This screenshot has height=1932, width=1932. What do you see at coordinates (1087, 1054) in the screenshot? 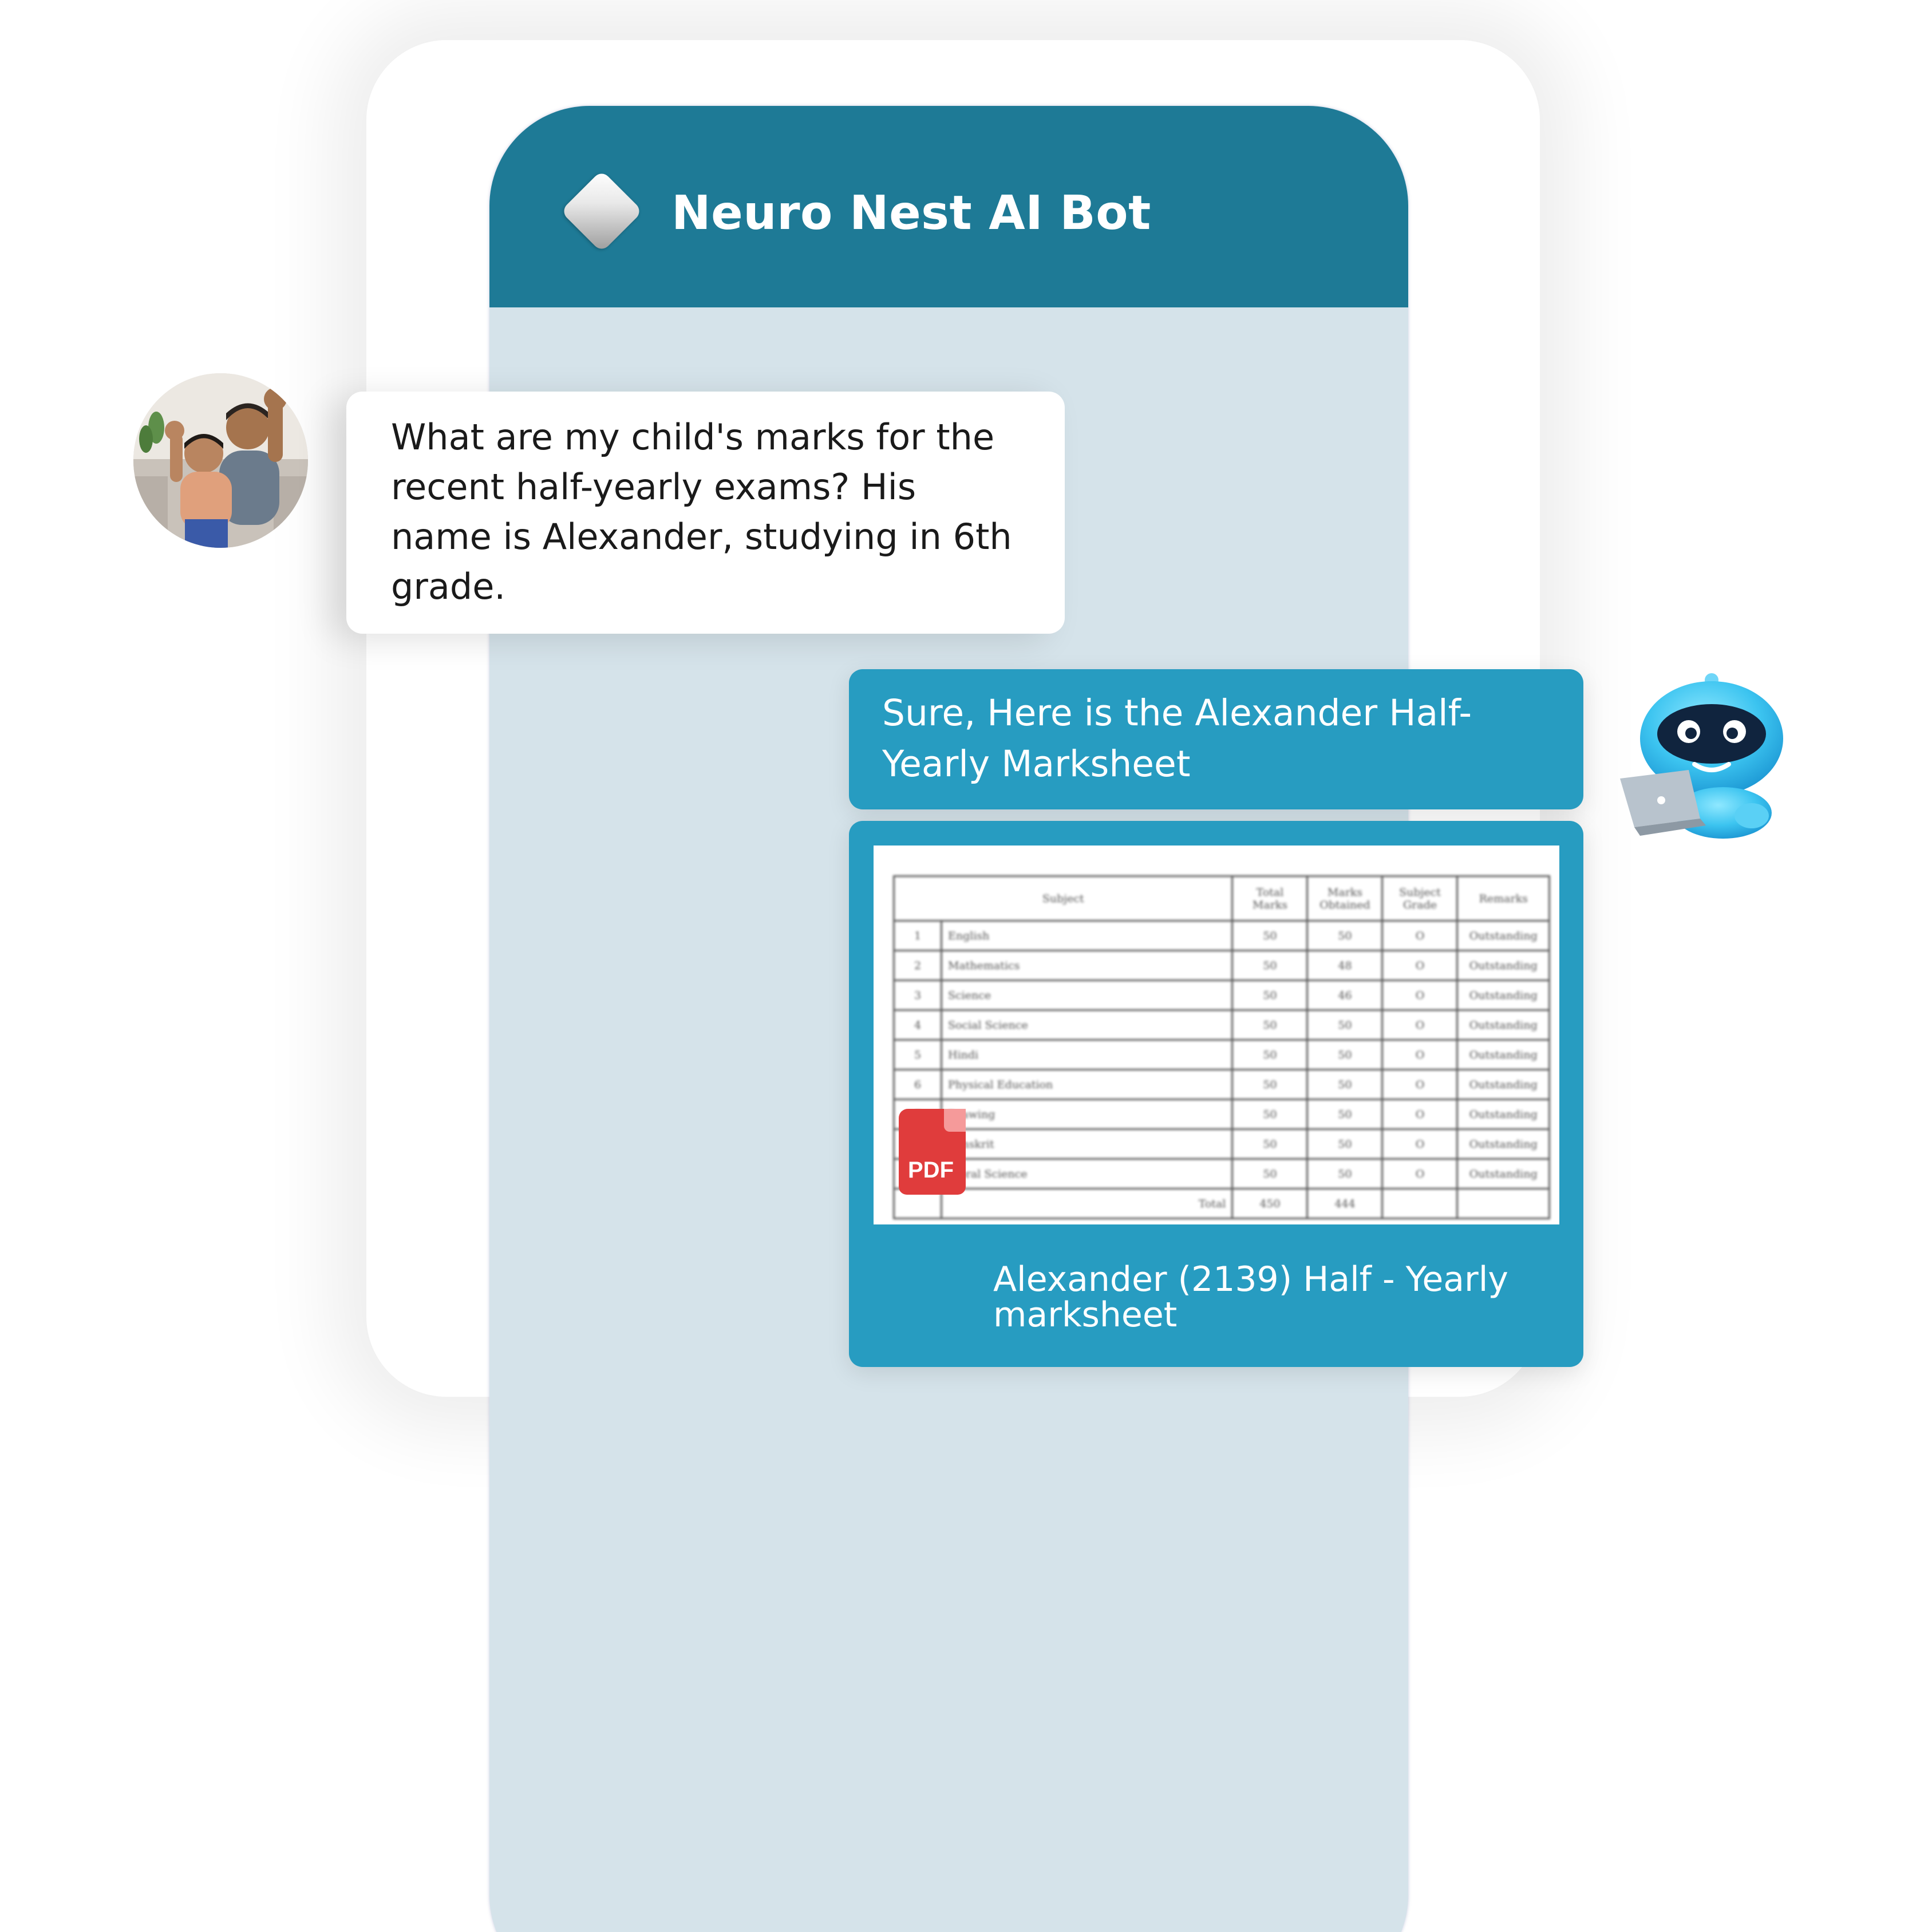
I see `subject-cell: Hindi` at bounding box center [1087, 1054].